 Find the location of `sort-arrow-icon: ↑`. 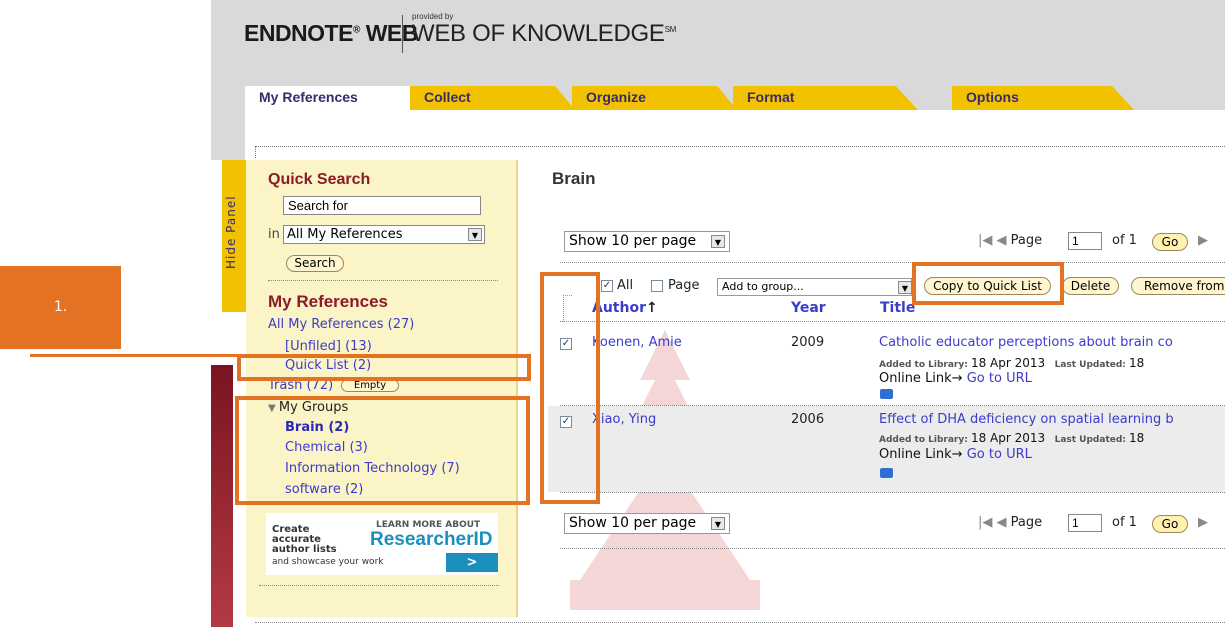

sort-arrow-icon: ↑ is located at coordinates (651, 308).